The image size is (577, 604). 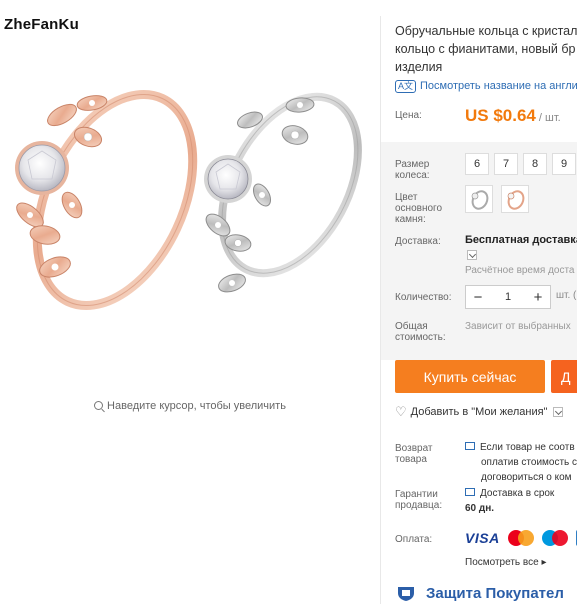 What do you see at coordinates (470, 376) in the screenshot?
I see `buy-now-button: Купить сейчас` at bounding box center [470, 376].